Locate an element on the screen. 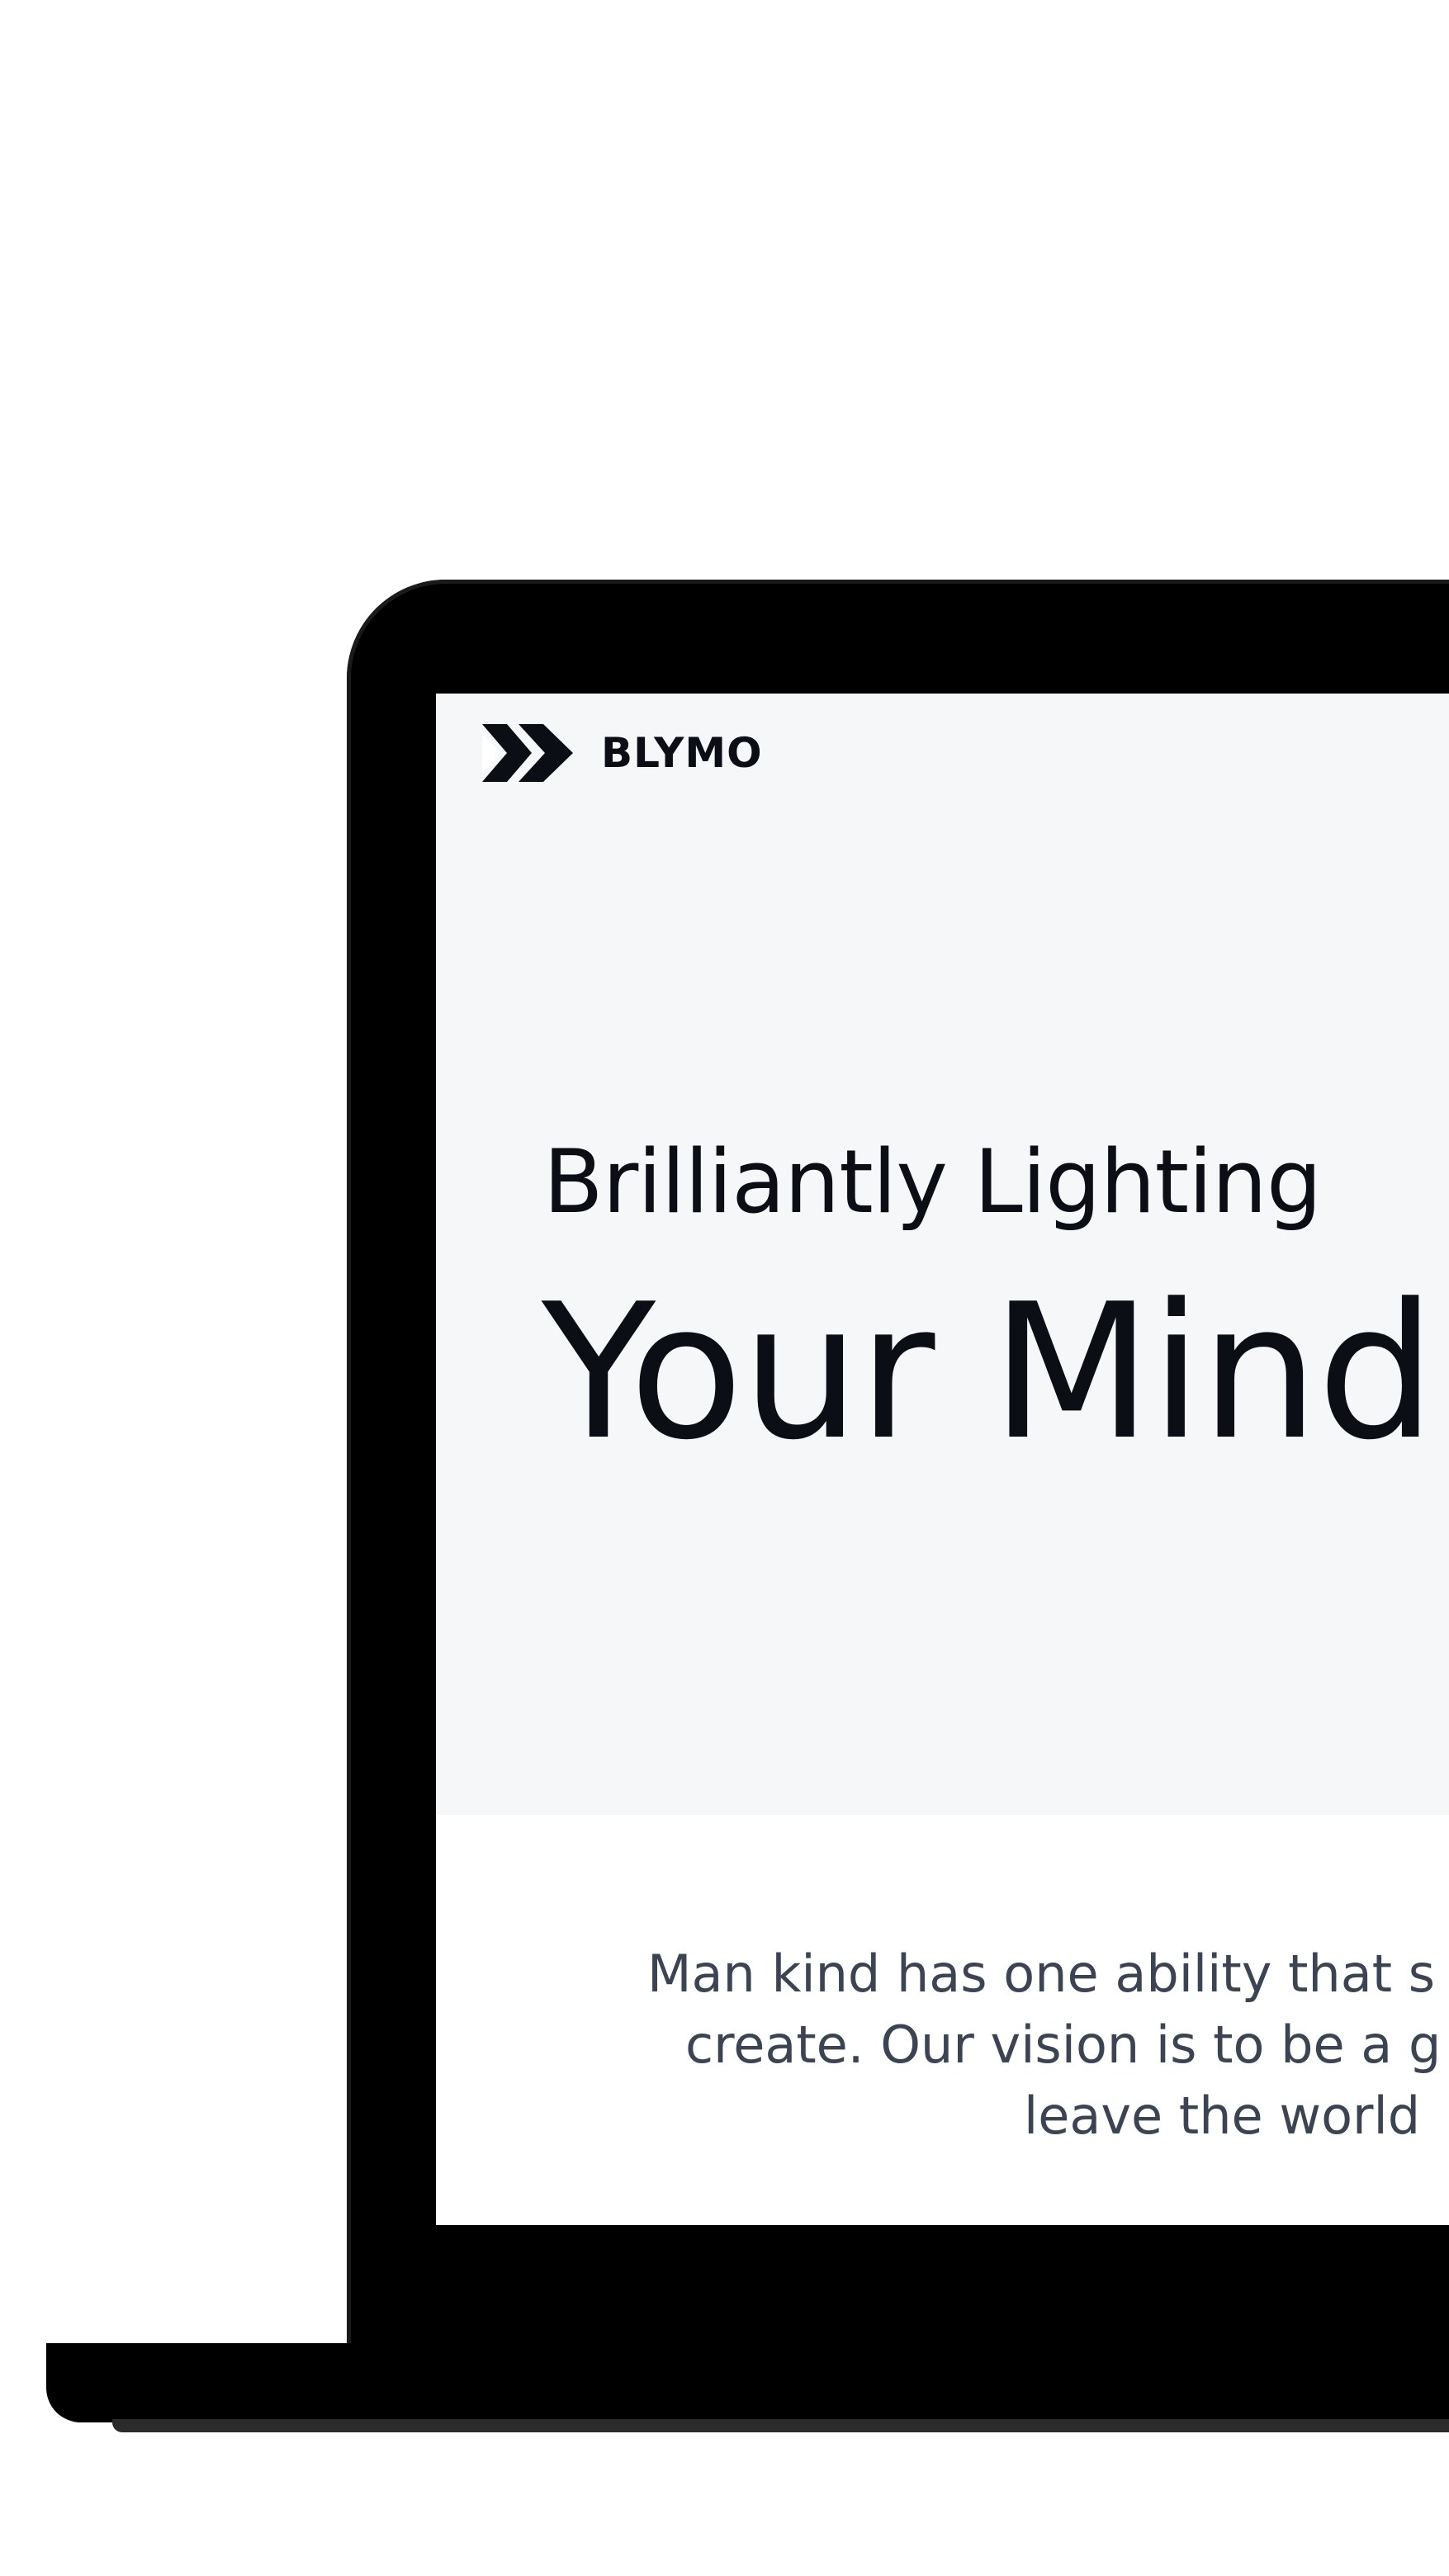  vision-line: Man kind has one ability that s is located at coordinates (1041, 1974).